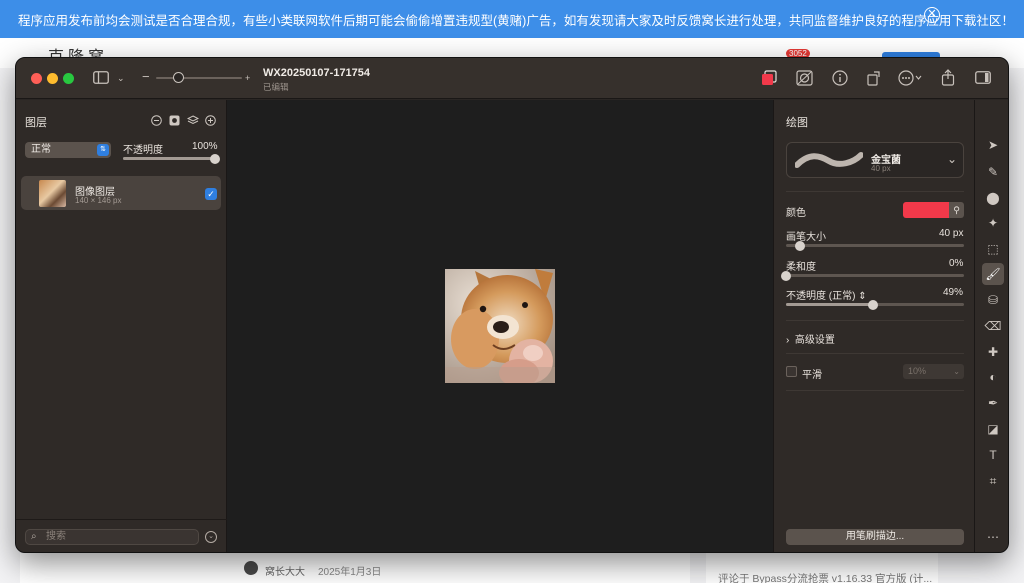  Describe the element at coordinates (840, 79) in the screenshot. I see `info-icon` at that location.